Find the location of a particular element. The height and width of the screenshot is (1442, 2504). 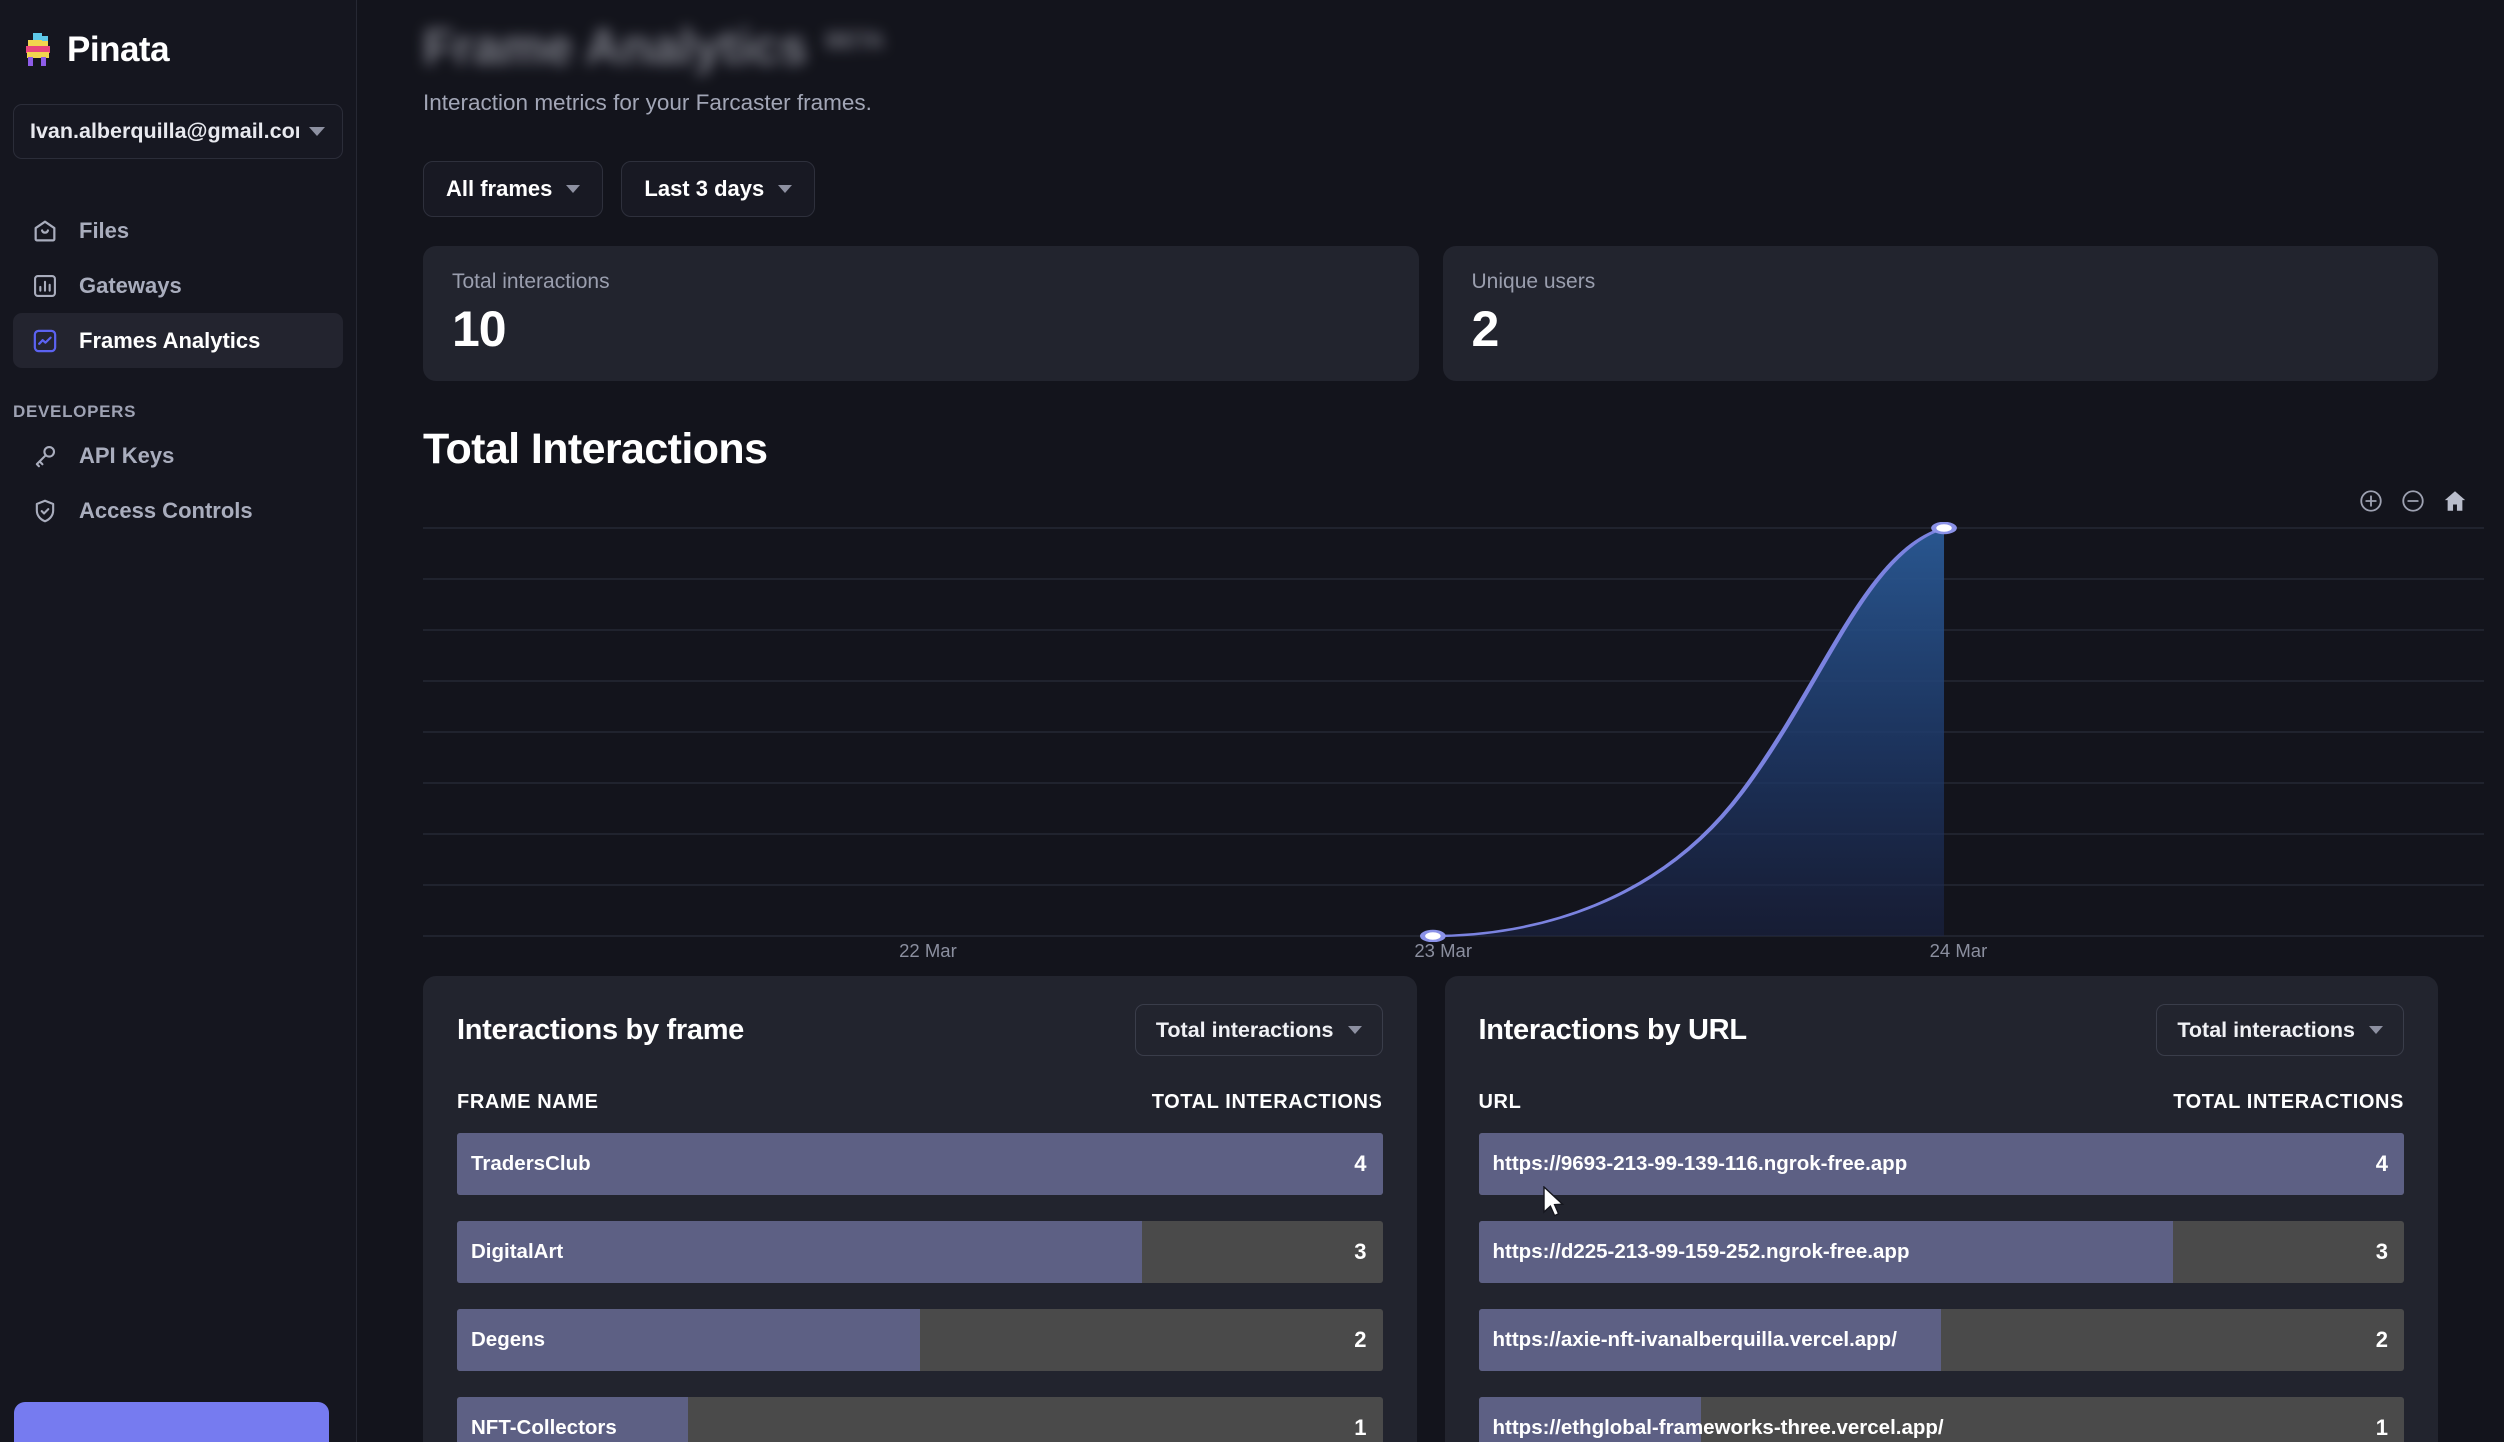

chart-title: Total Interactions is located at coordinates (595, 449).